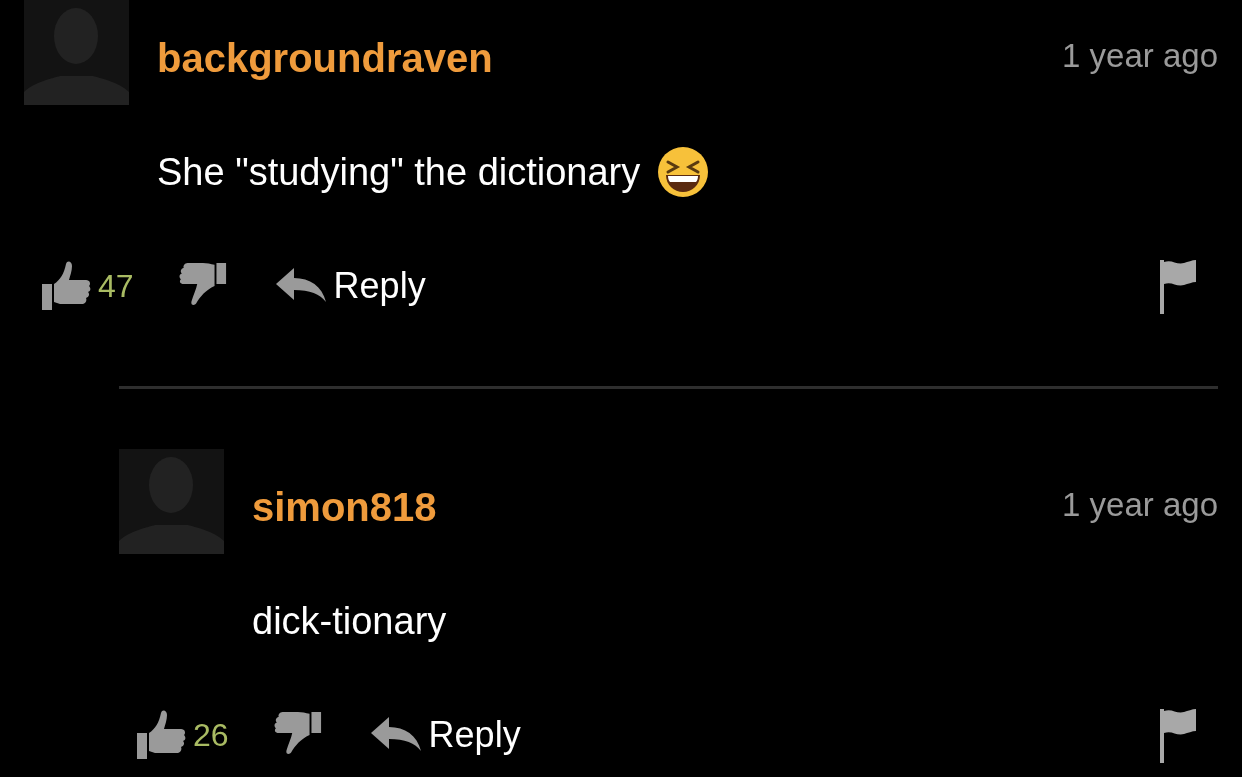 This screenshot has height=777, width=1242. What do you see at coordinates (399, 172) in the screenshot?
I see `comment-text: She "studying" the dictionary` at bounding box center [399, 172].